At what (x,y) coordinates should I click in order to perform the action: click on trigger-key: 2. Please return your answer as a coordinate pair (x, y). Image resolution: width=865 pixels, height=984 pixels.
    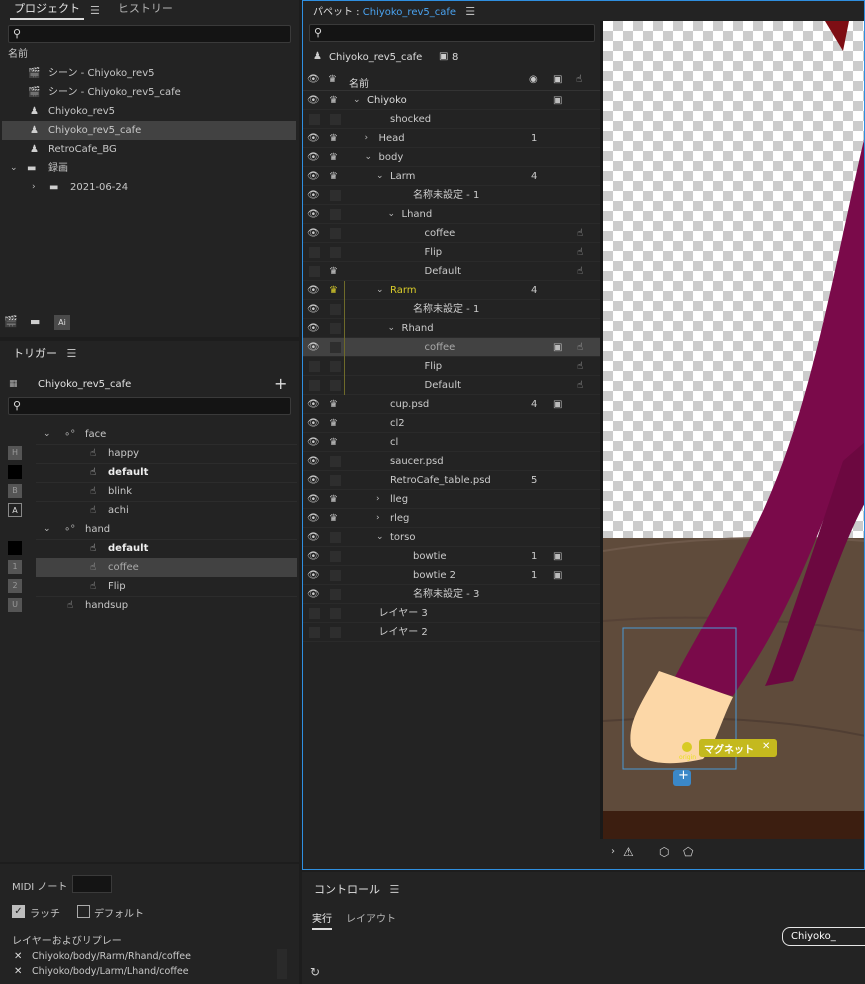
    Looking at the image, I should click on (15, 586).